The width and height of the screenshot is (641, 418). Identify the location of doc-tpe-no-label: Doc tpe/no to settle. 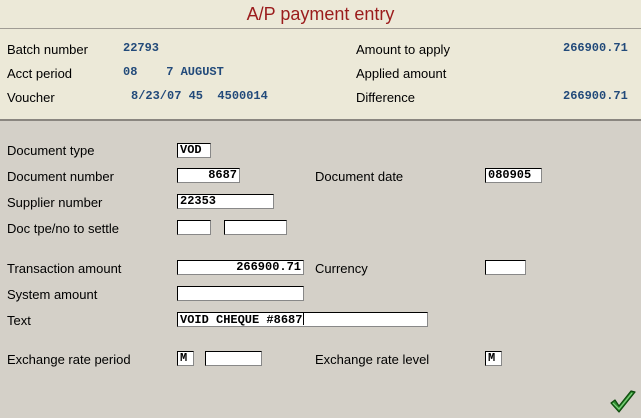
(63, 228).